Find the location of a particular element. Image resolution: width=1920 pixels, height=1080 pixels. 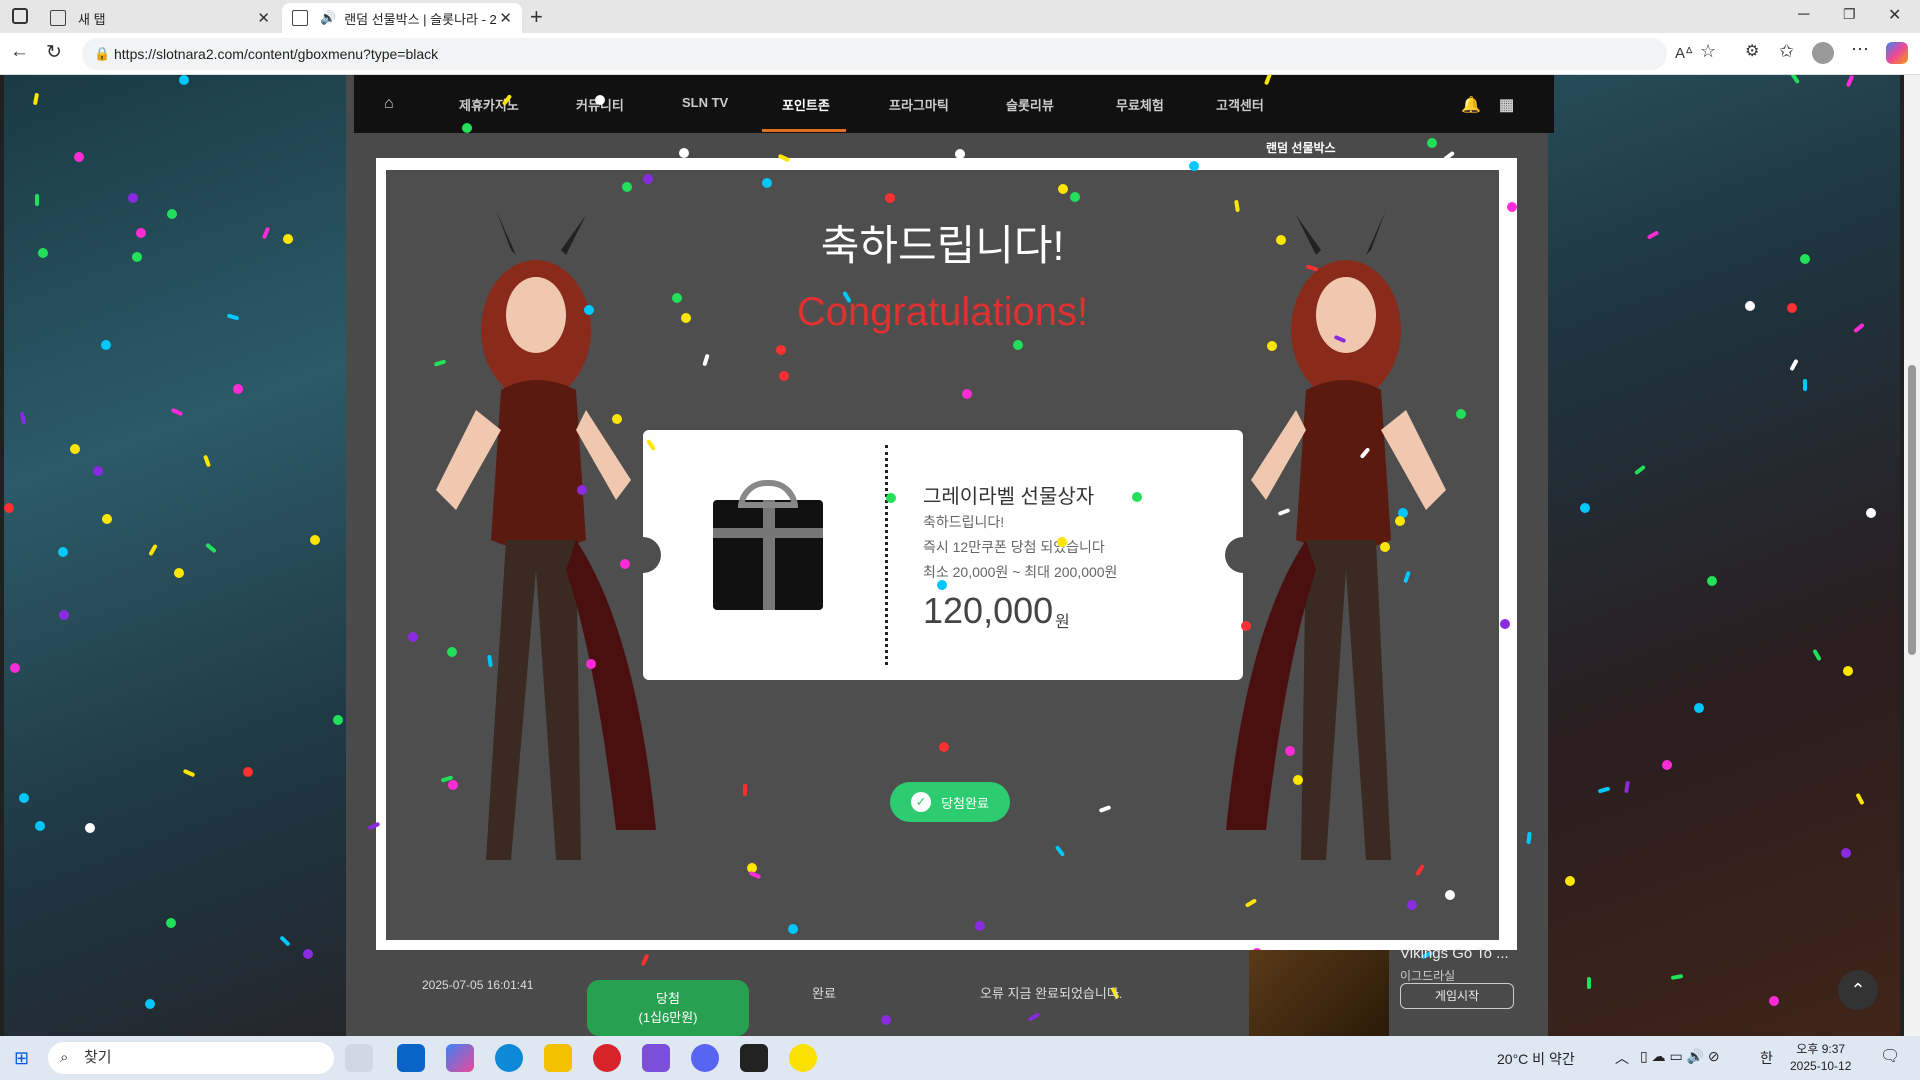

copilot-app-icon is located at coordinates (460, 1058).